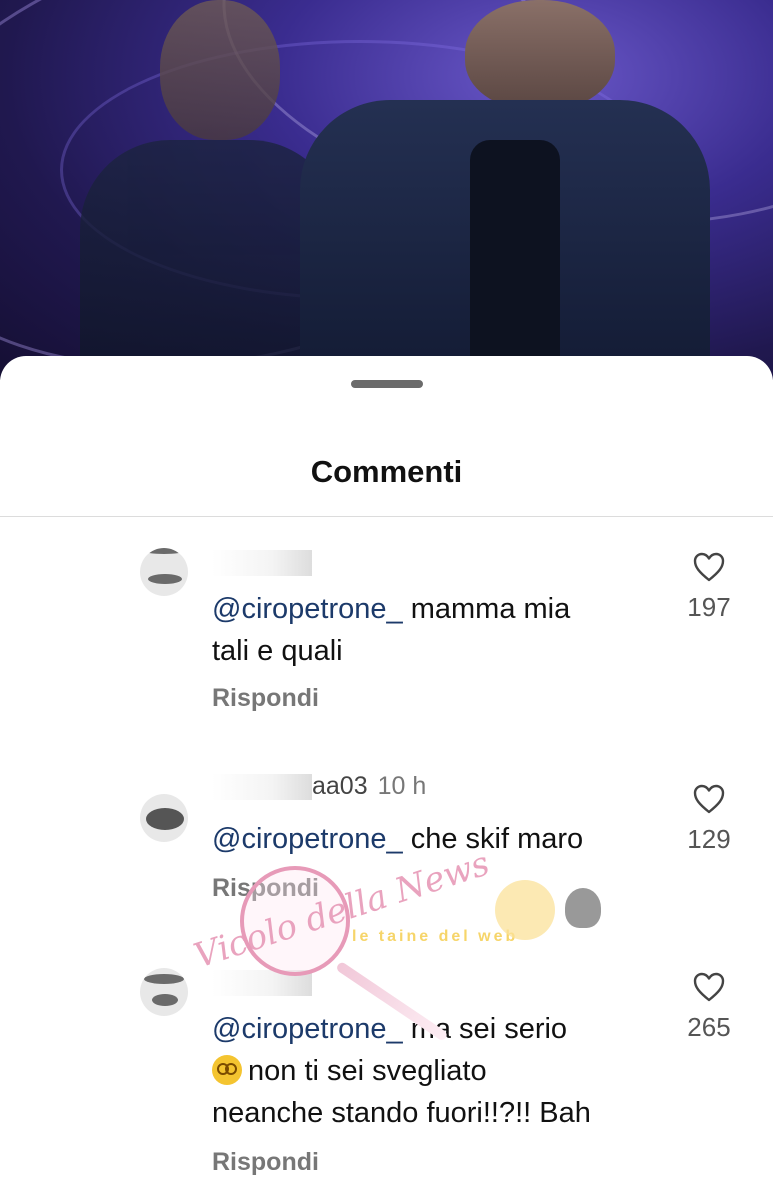 The width and height of the screenshot is (773, 1200). Describe the element at coordinates (391, 630) in the screenshot. I see `comment-text: @ciropetrone_ mamma mia tali e quali` at that location.